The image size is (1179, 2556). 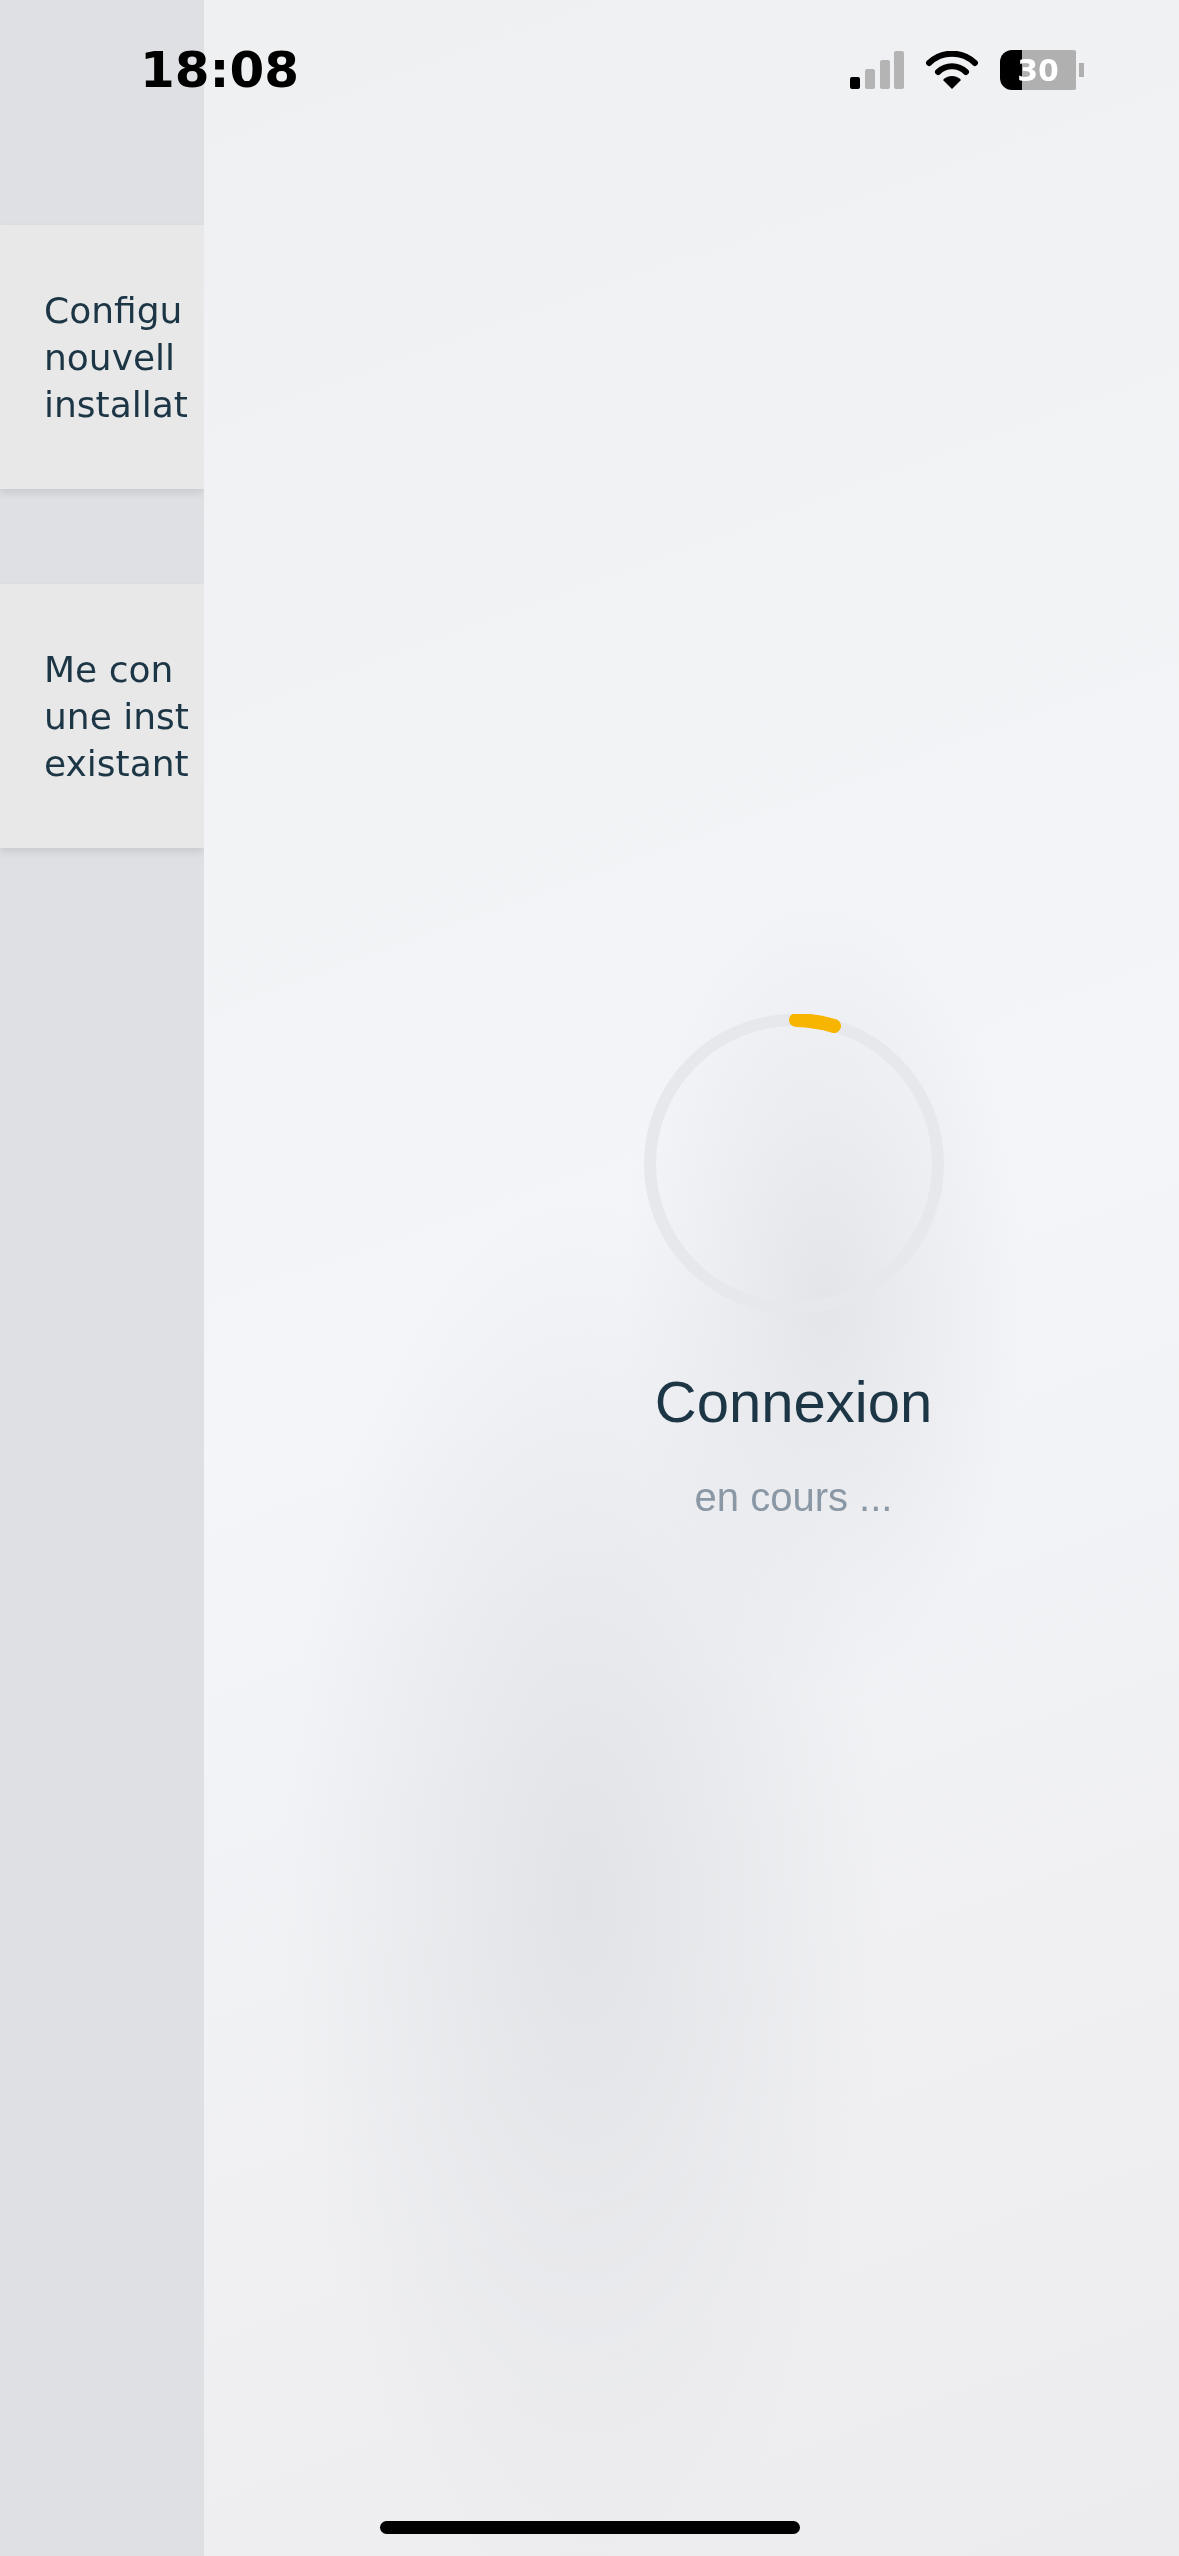 I want to click on status-time: 18:08, so click(x=220, y=70).